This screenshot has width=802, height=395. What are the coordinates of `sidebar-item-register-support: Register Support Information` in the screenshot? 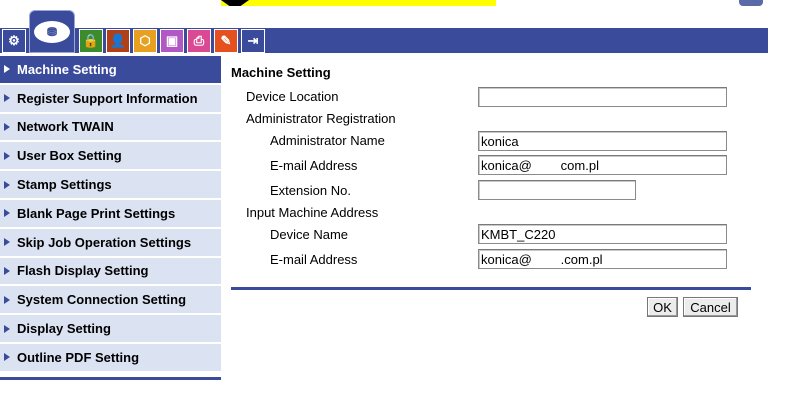 It's located at (110, 98).